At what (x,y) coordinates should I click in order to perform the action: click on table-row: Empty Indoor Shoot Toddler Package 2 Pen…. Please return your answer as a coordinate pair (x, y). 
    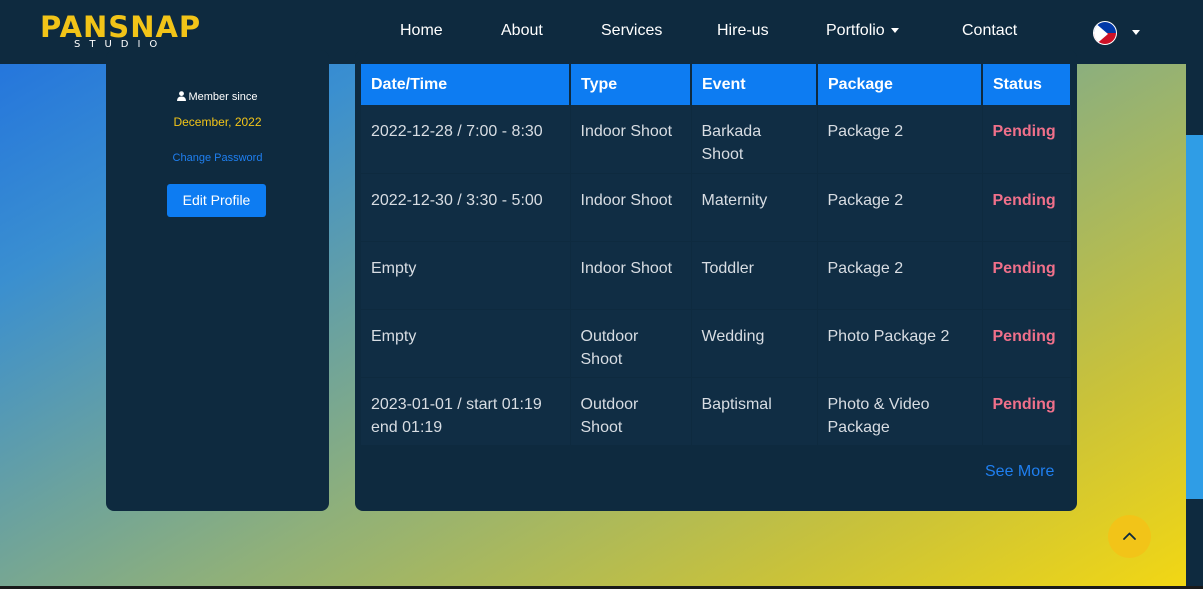
    Looking at the image, I should click on (716, 275).